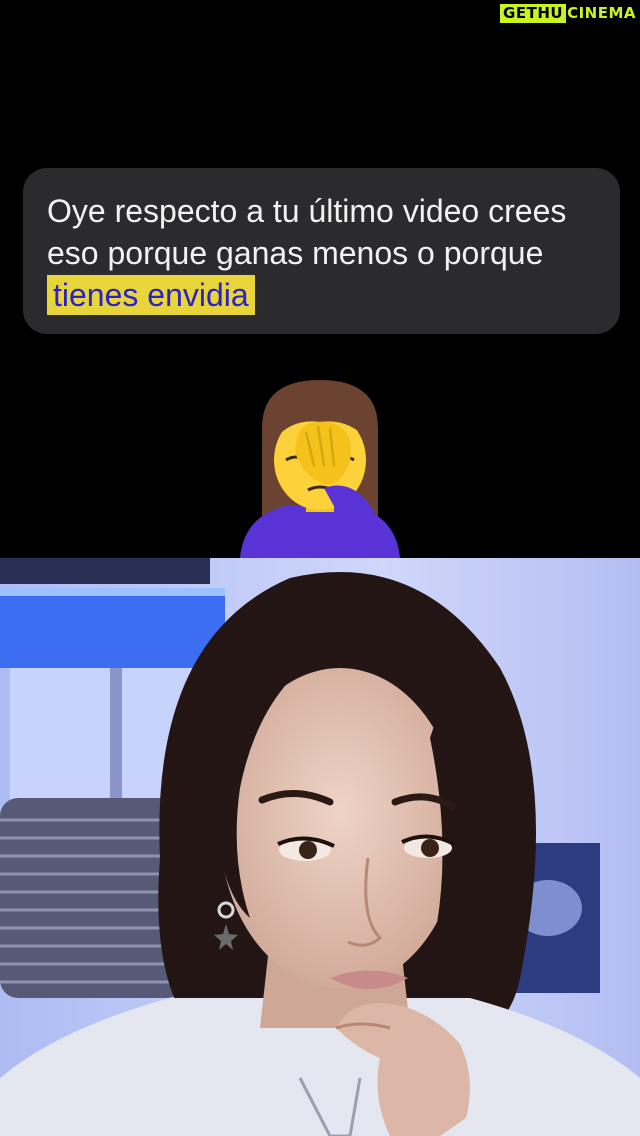  Describe the element at coordinates (151, 295) in the screenshot. I see `message-text-highlight: tienes envidia` at that location.